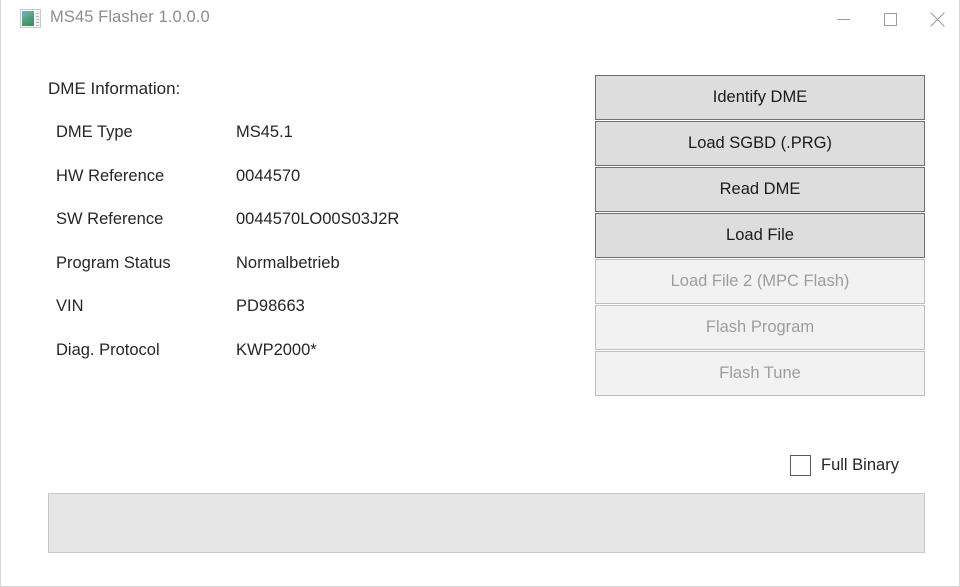 The image size is (960, 587). What do you see at coordinates (270, 306) in the screenshot?
I see `vin-value: PD98663` at bounding box center [270, 306].